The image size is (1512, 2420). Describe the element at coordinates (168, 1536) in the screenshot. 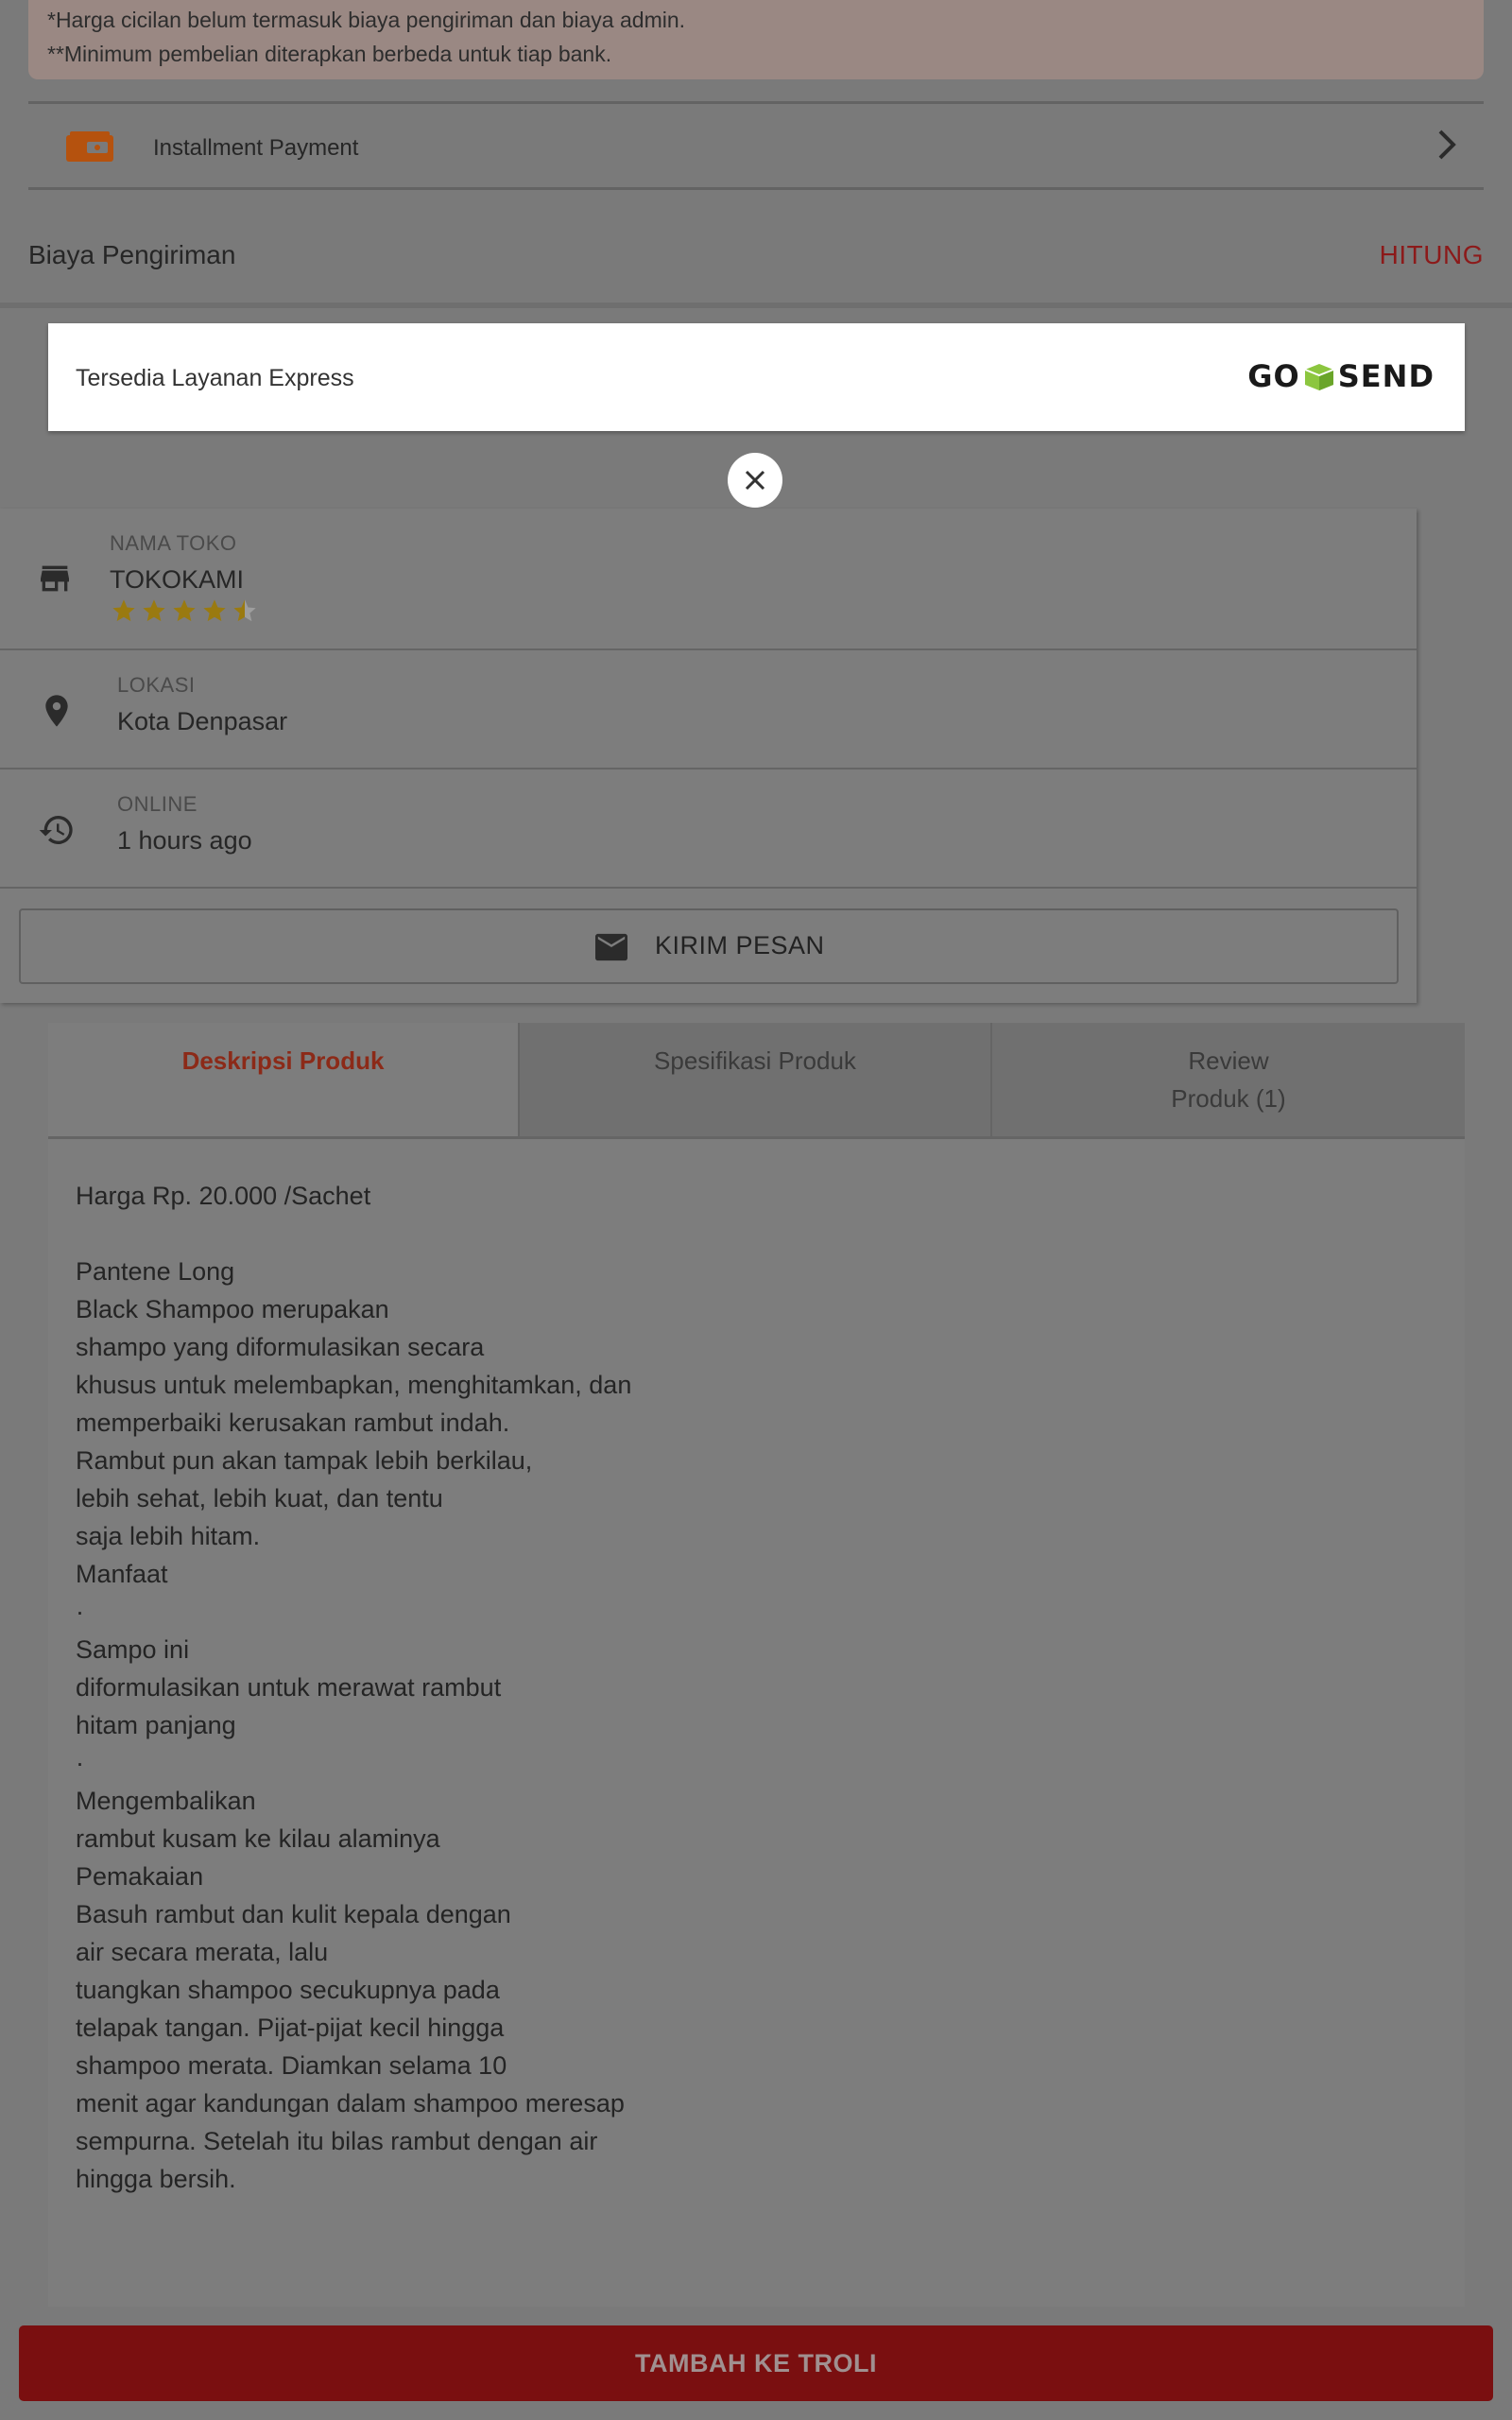

I see `description-line: saja lebih hitam.` at that location.